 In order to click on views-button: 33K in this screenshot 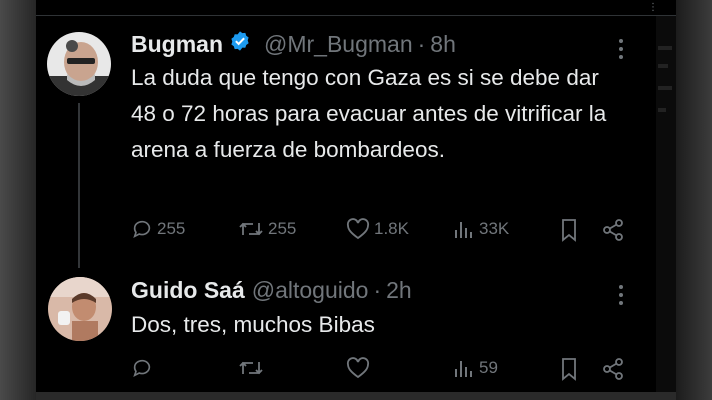, I will do `click(481, 229)`.